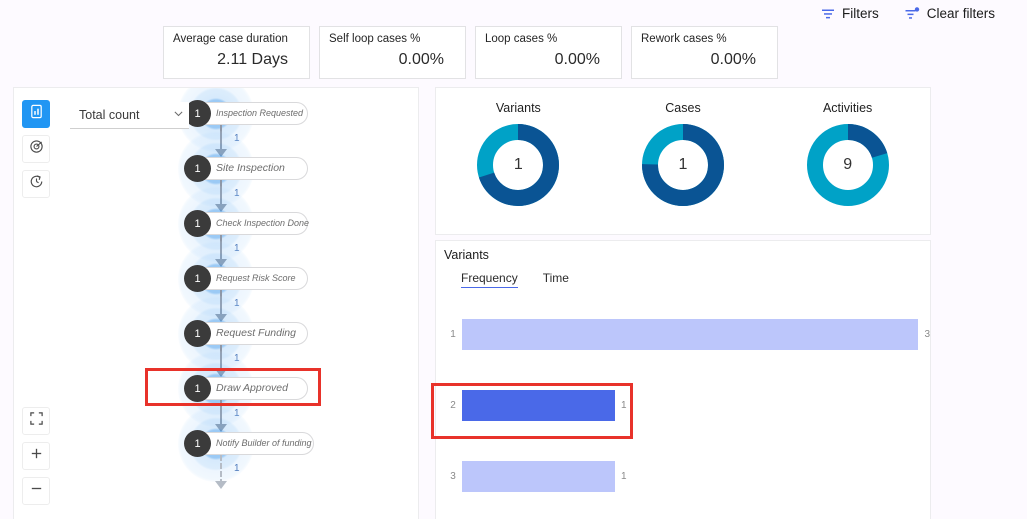  What do you see at coordinates (687, 476) in the screenshot?
I see `variant-bar-row: 31` at bounding box center [687, 476].